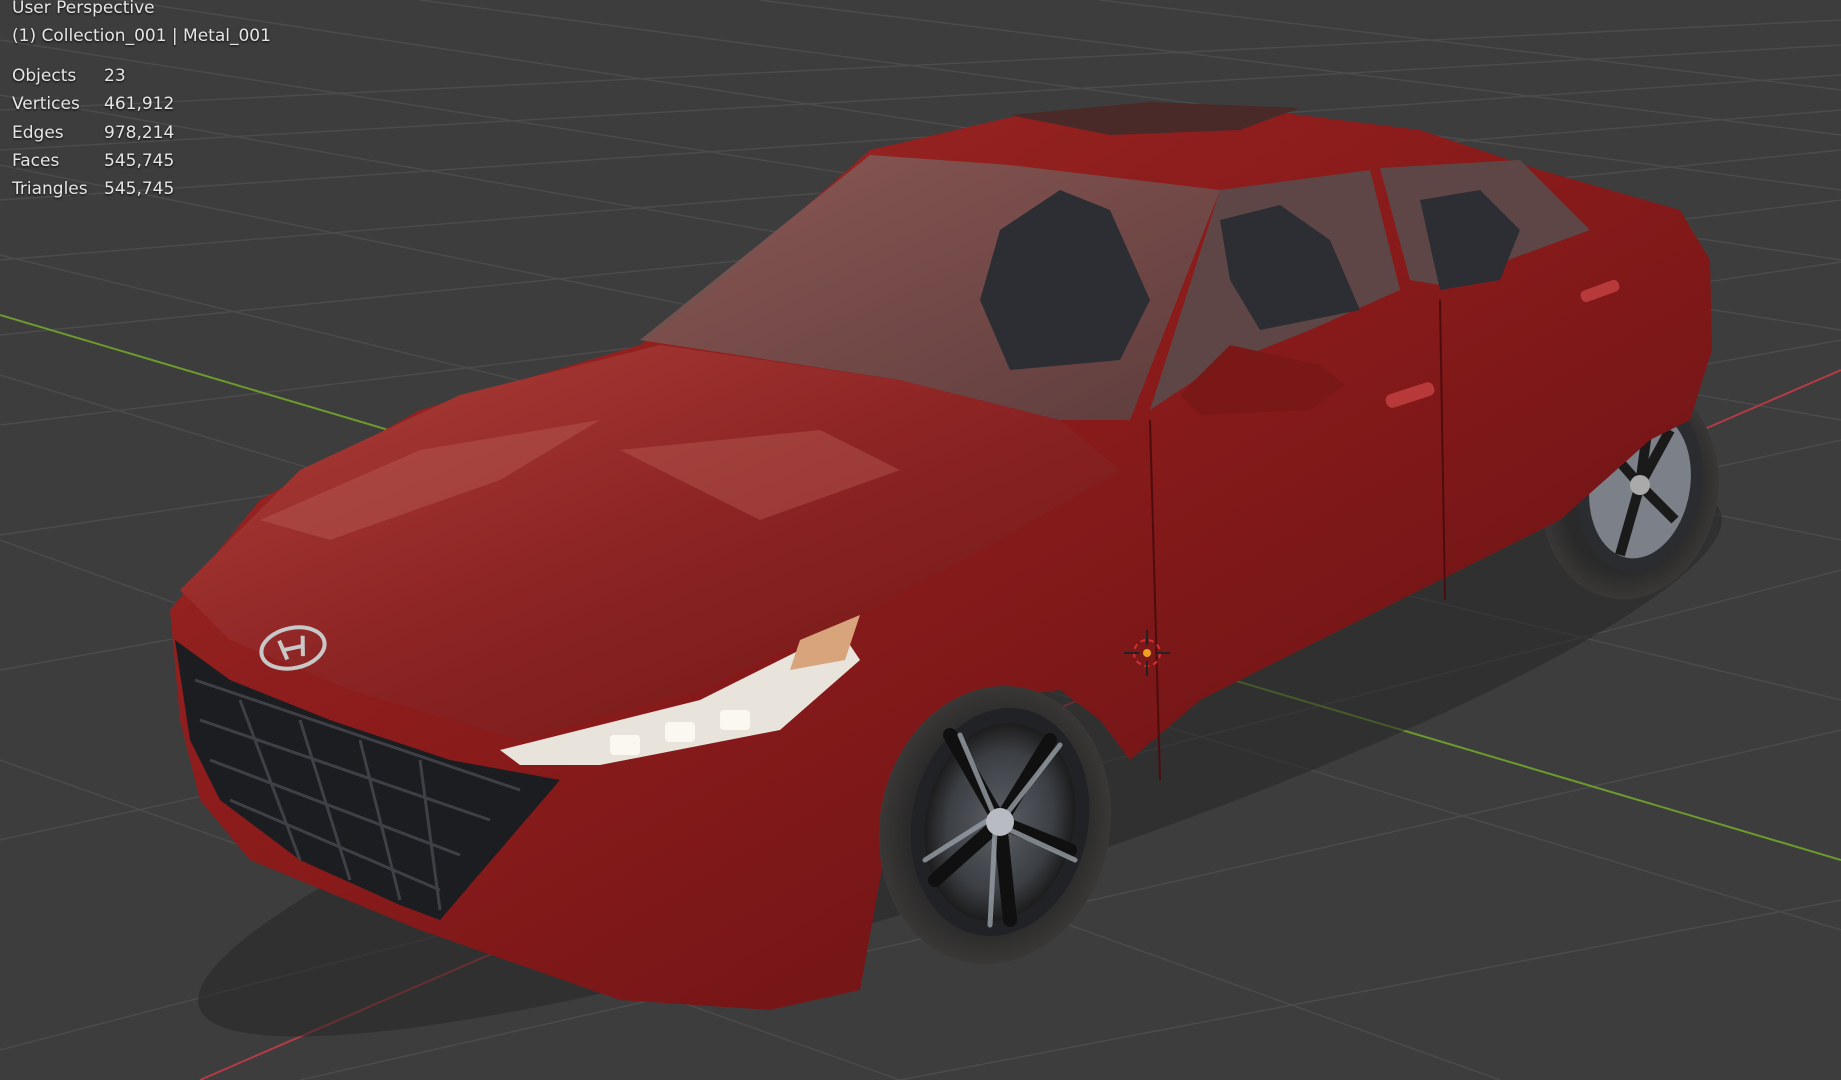 The width and height of the screenshot is (1841, 1080). I want to click on stat-value: 461,912, so click(139, 104).